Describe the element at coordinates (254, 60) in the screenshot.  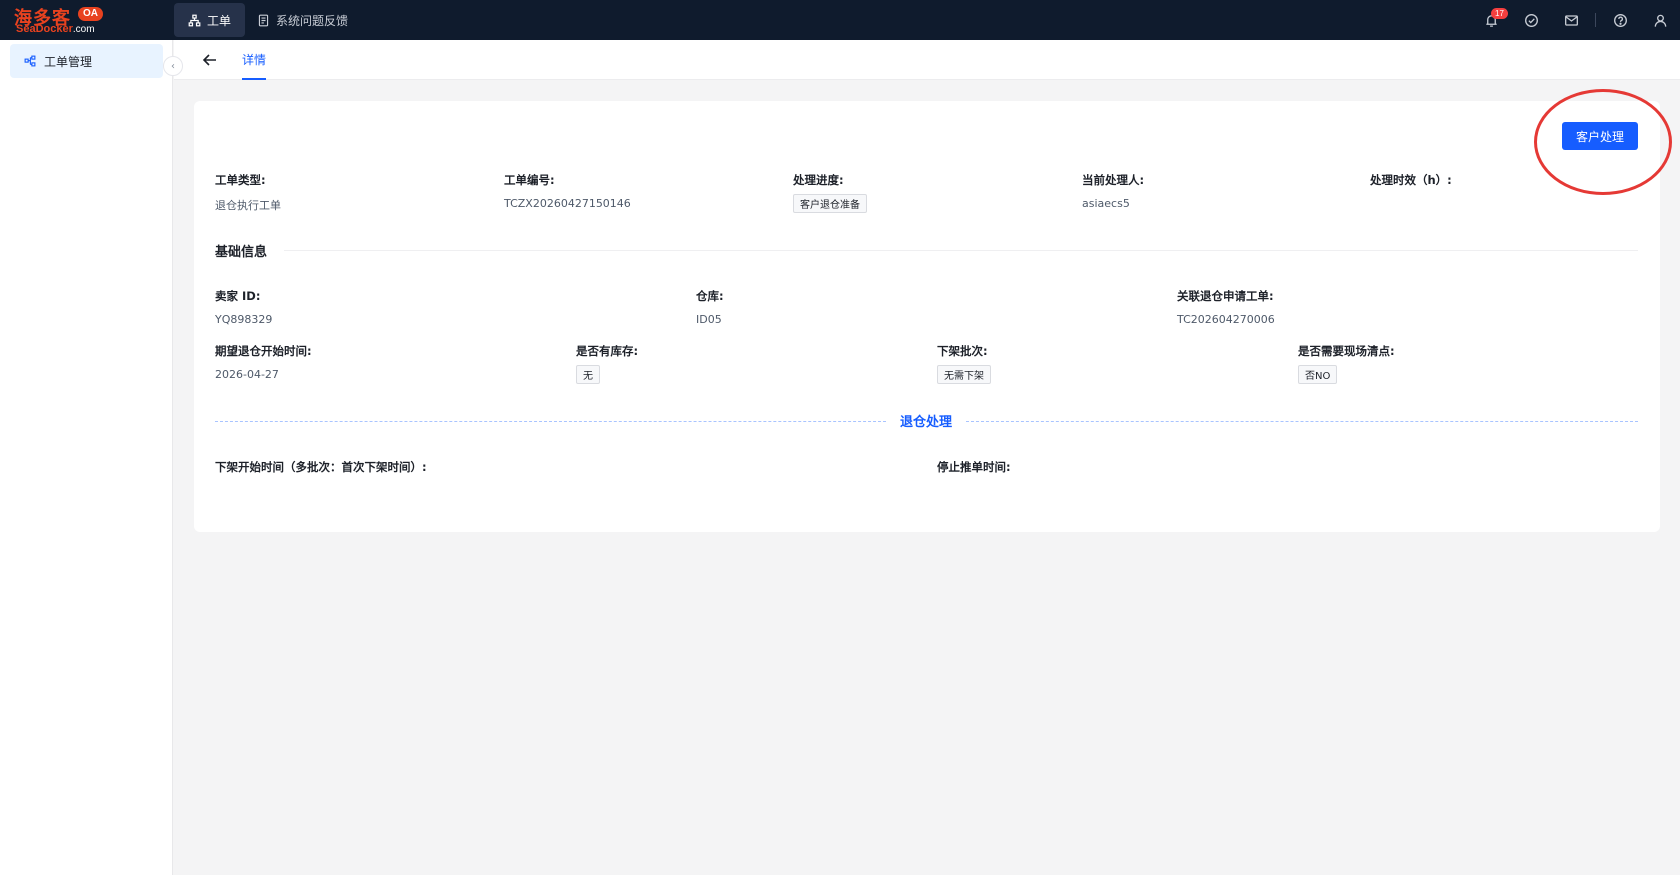
I see `tab-detail: 详情` at that location.